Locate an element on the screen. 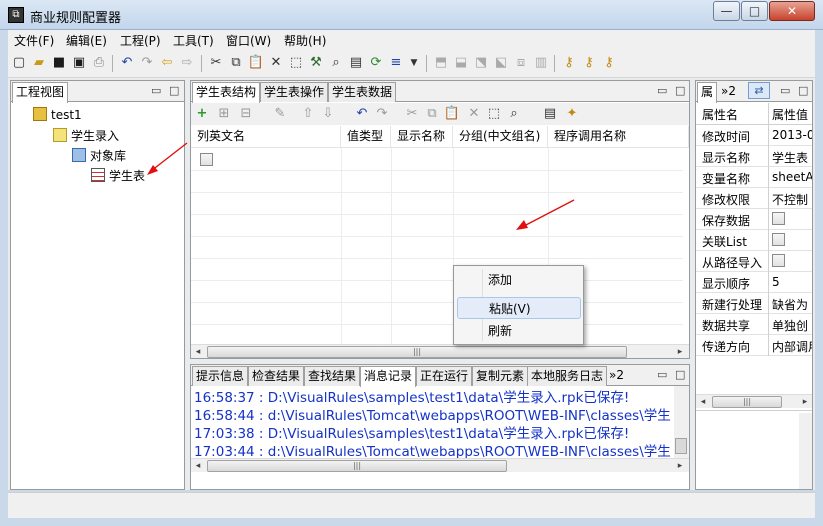  tab-project-view: 工程视图 is located at coordinates (40, 92).